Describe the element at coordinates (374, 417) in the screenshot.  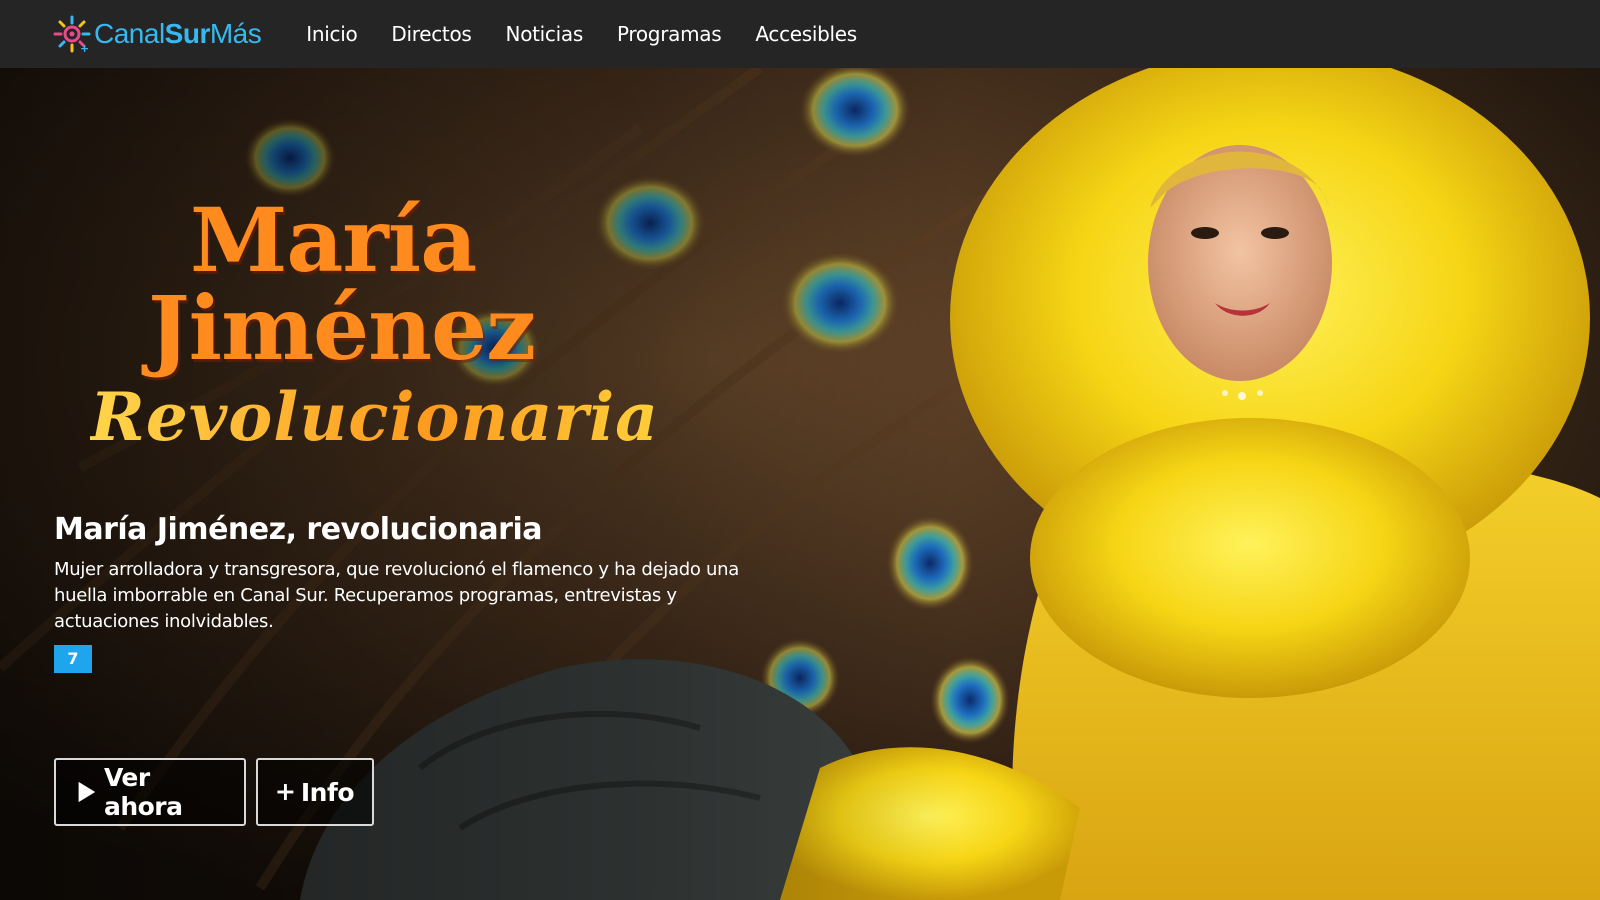
I see `artwork-line-revolucionaria: Revolucionaria` at that location.